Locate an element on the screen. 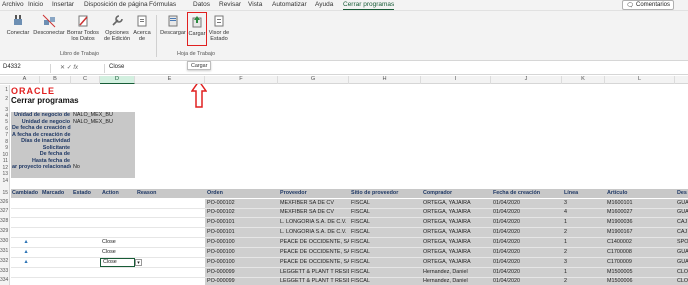 This screenshot has width=688, height=285. col-a: A is located at coordinates (25, 80).